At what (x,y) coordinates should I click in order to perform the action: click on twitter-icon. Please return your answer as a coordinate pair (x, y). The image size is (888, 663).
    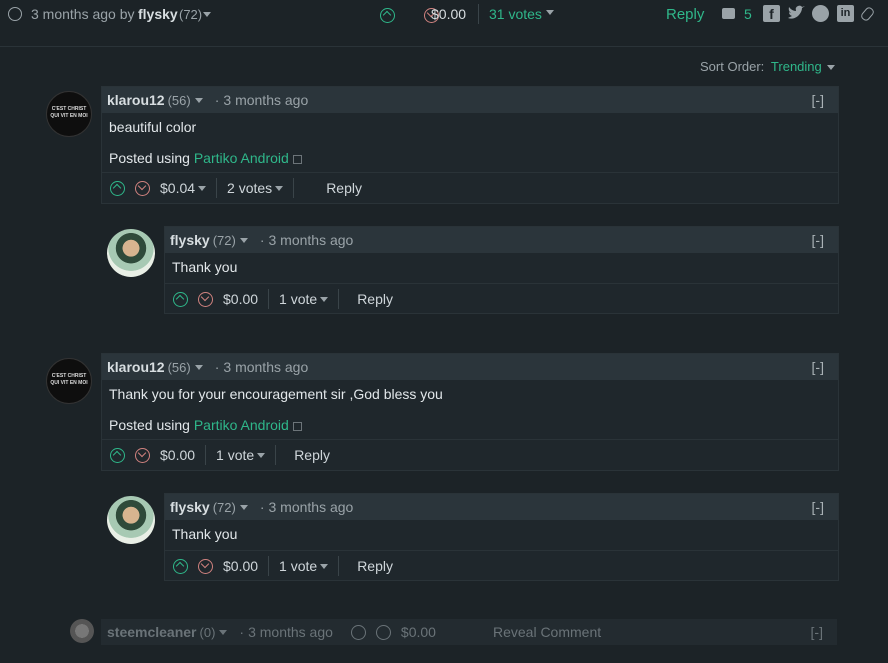
    Looking at the image, I should click on (796, 13).